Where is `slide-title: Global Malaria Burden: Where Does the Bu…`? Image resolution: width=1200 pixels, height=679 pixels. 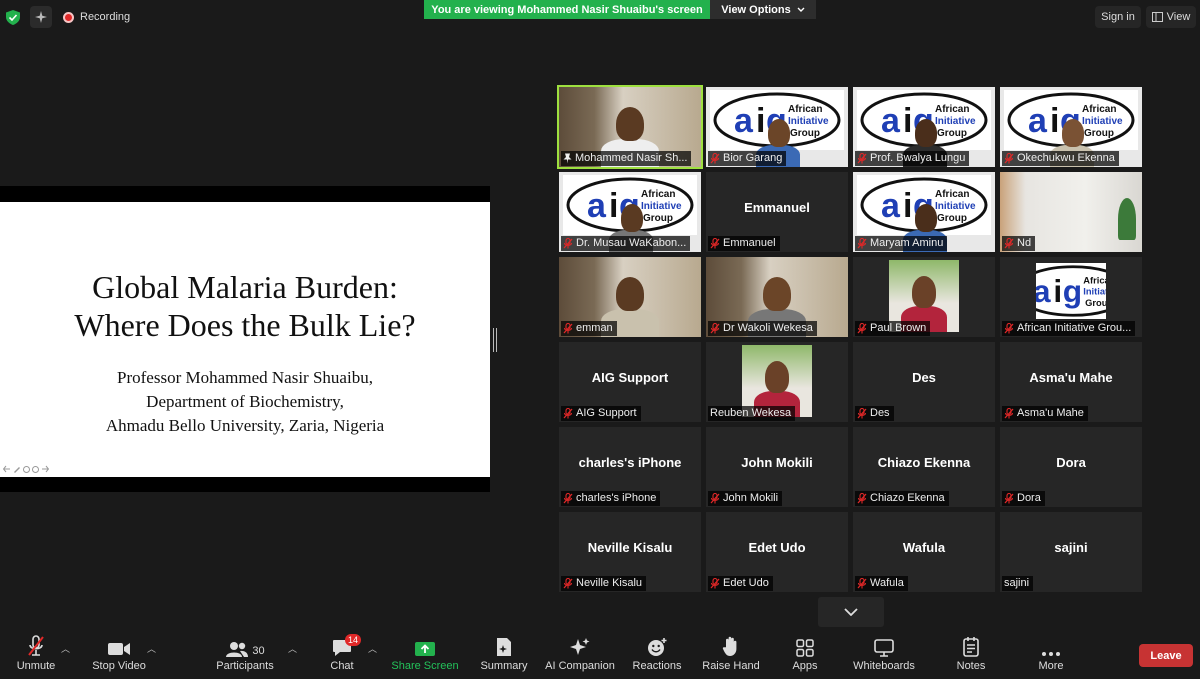 slide-title: Global Malaria Burden: Where Does the Bu… is located at coordinates (245, 306).